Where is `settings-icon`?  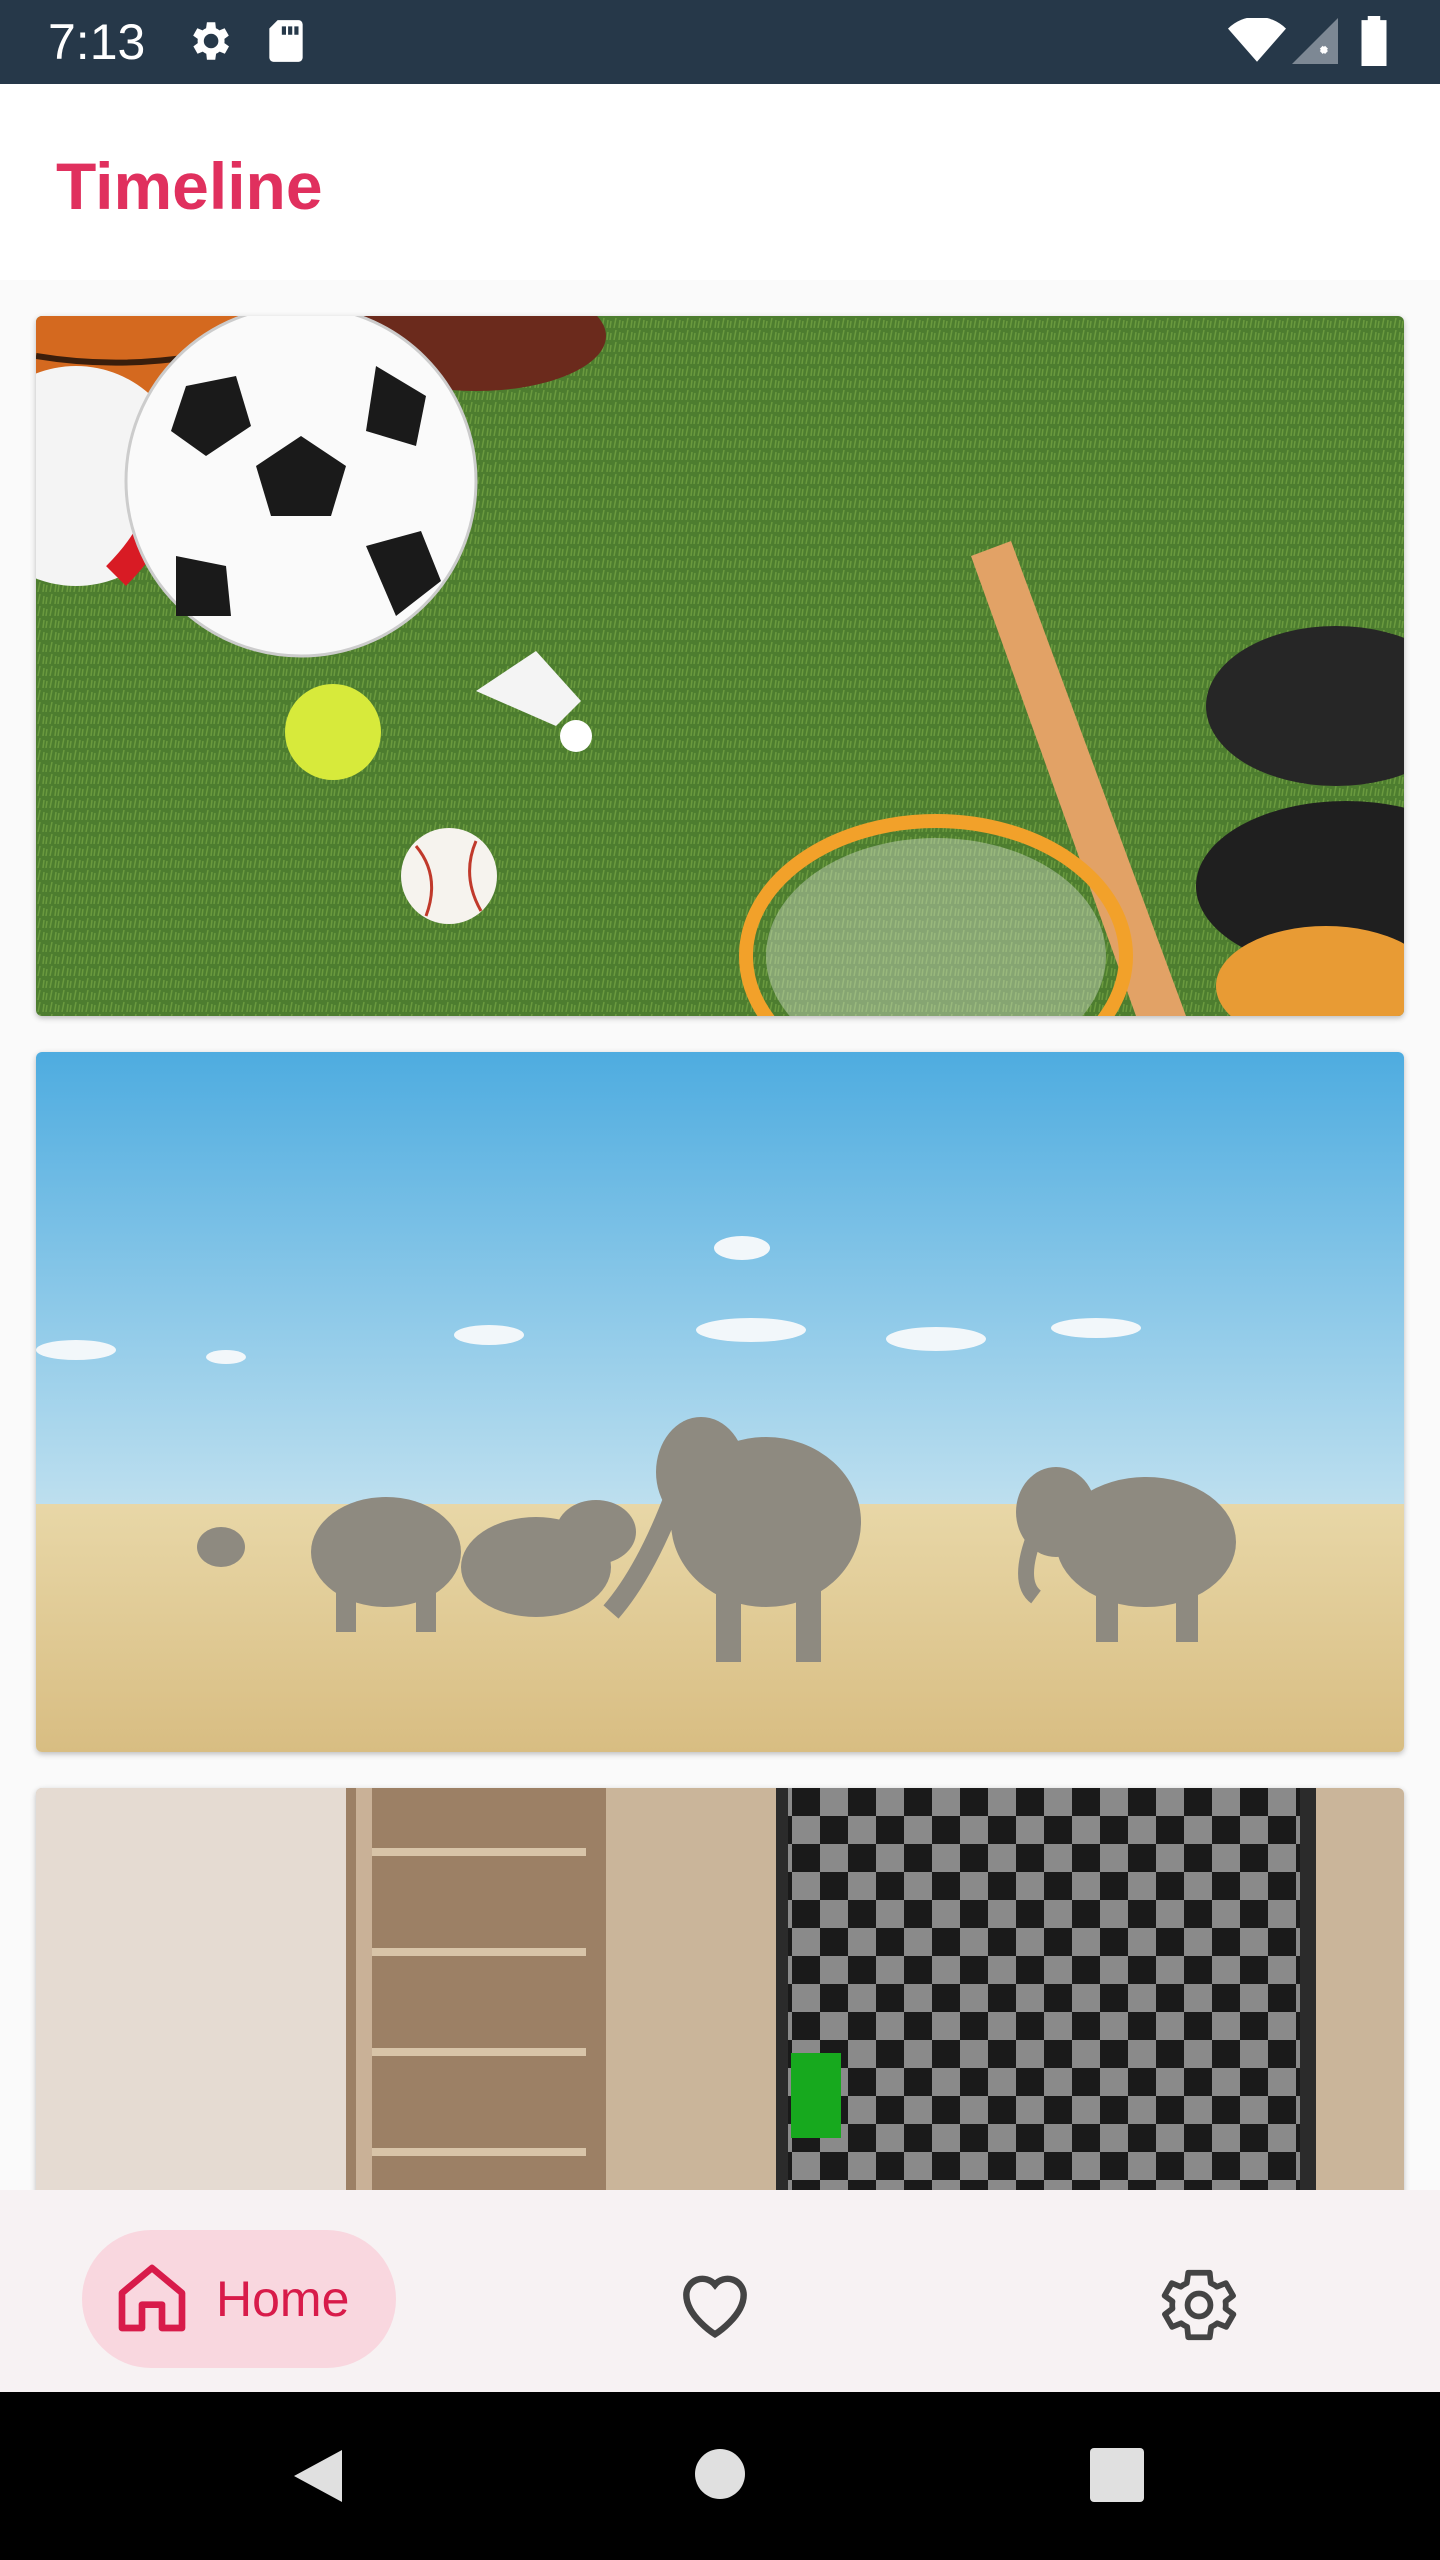 settings-icon is located at coordinates (211, 41).